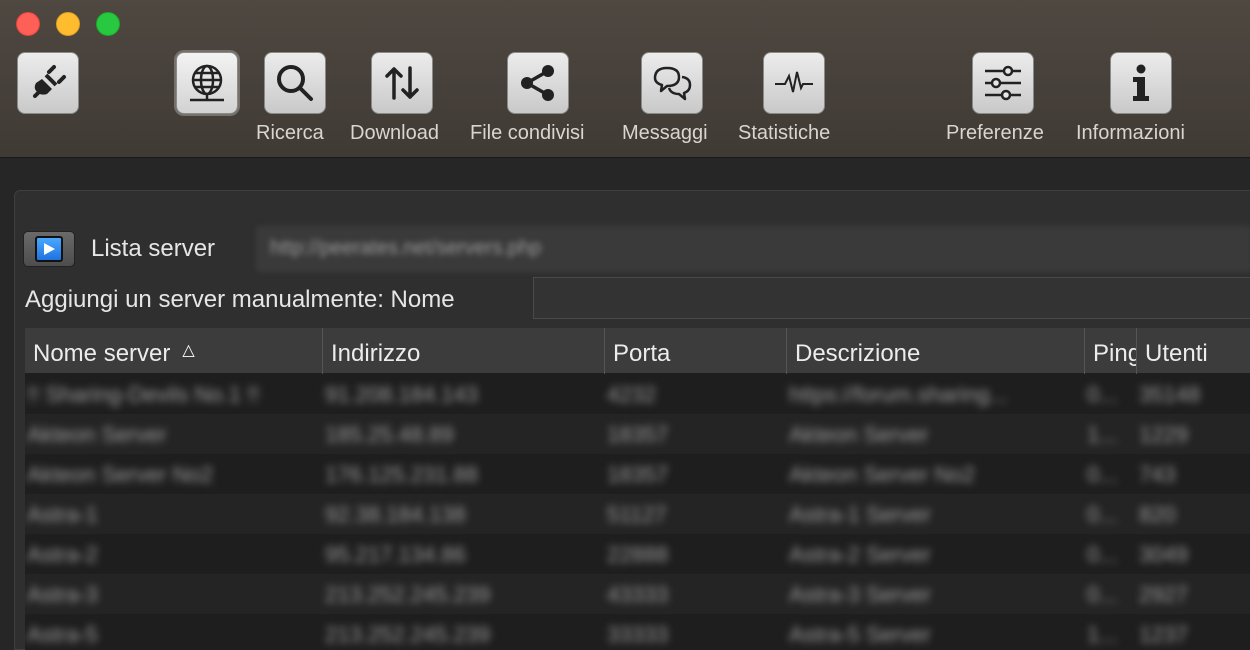  Describe the element at coordinates (62, 594) in the screenshot. I see `cell-nome: Astra-3` at that location.